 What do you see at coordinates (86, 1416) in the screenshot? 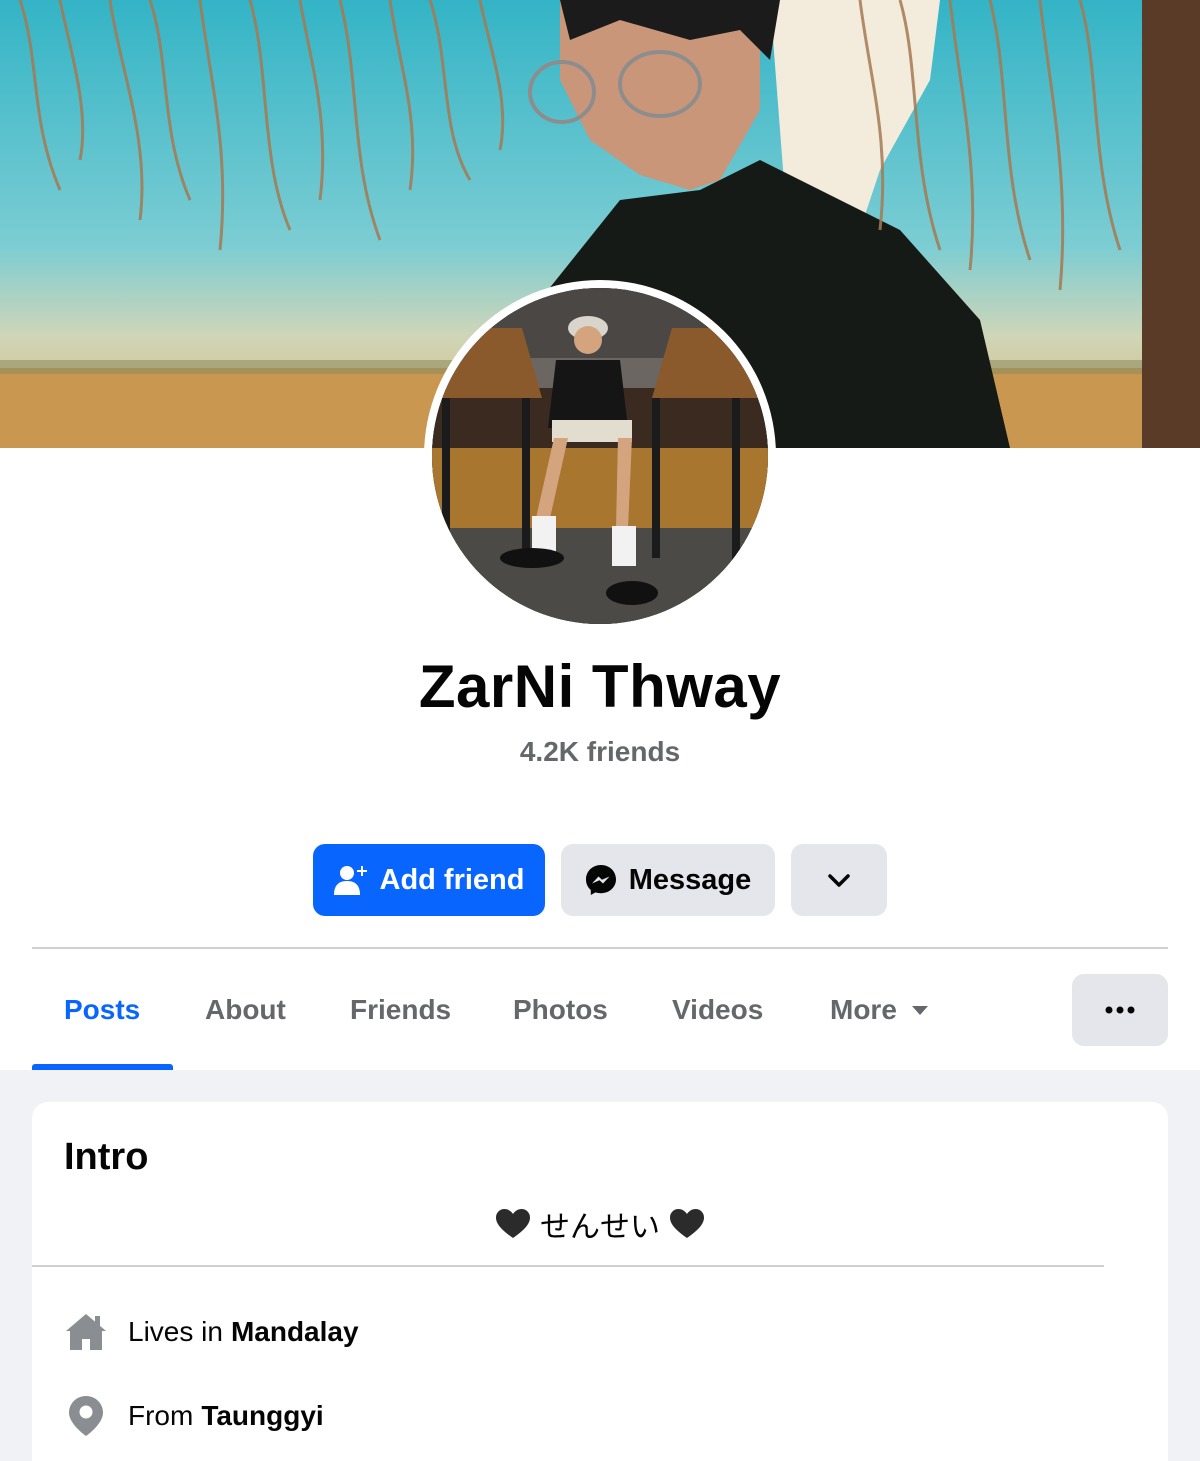
I see `location-pin-icon` at bounding box center [86, 1416].